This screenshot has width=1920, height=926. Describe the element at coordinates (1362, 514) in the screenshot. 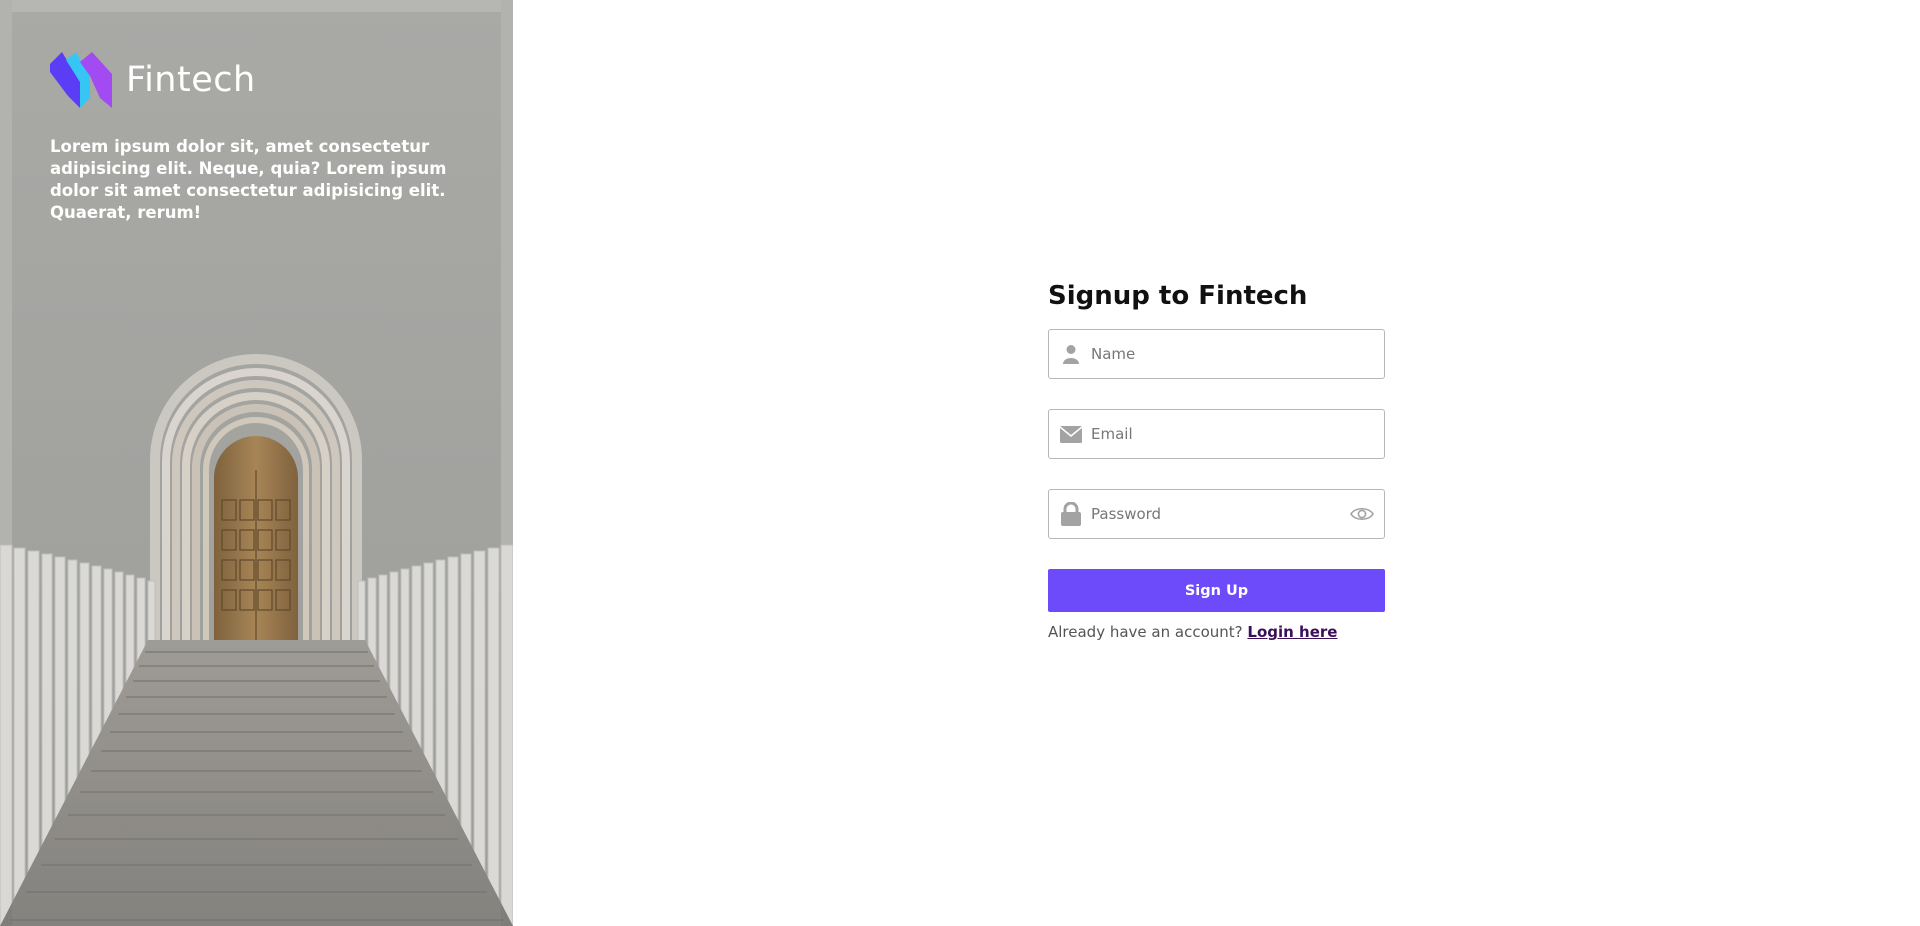

I see `eye-icon` at that location.